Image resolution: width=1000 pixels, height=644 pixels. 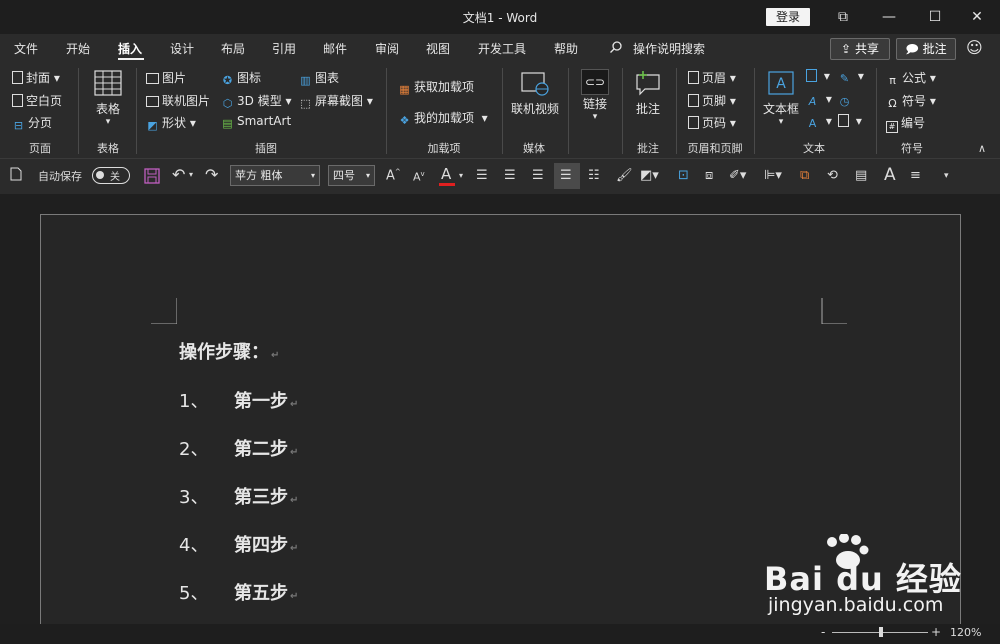 What do you see at coordinates (152, 125) in the screenshot?
I see `shapes-icon: ◩` at bounding box center [152, 125].